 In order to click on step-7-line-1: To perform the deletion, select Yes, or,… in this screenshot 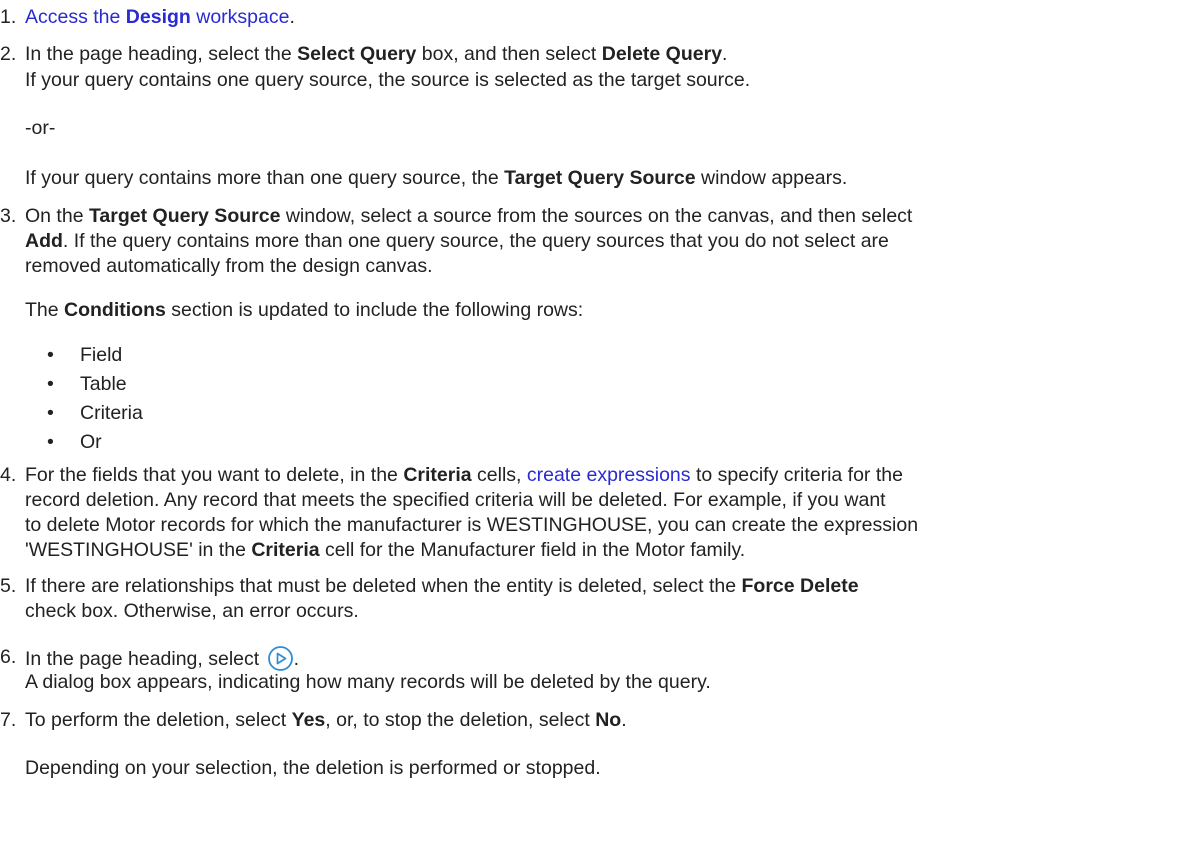, I will do `click(326, 720)`.